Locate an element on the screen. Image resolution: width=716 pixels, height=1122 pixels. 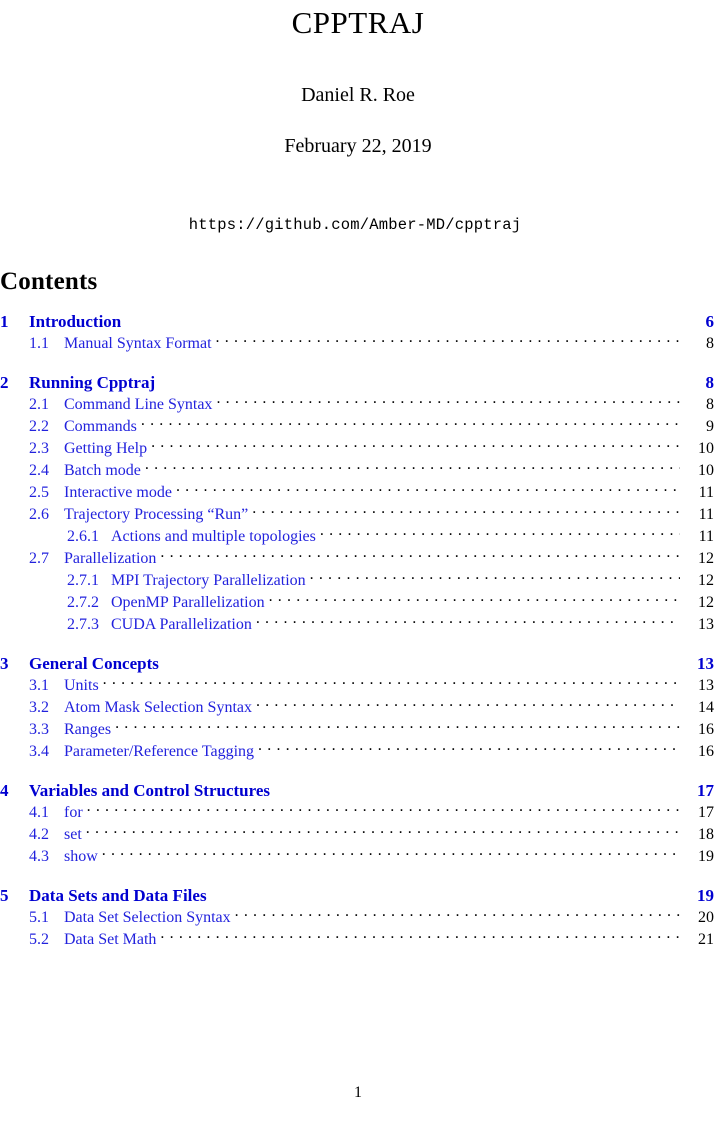
toc-entry-label: Atom Mask Selection Syntax is located at coordinates (158, 708).